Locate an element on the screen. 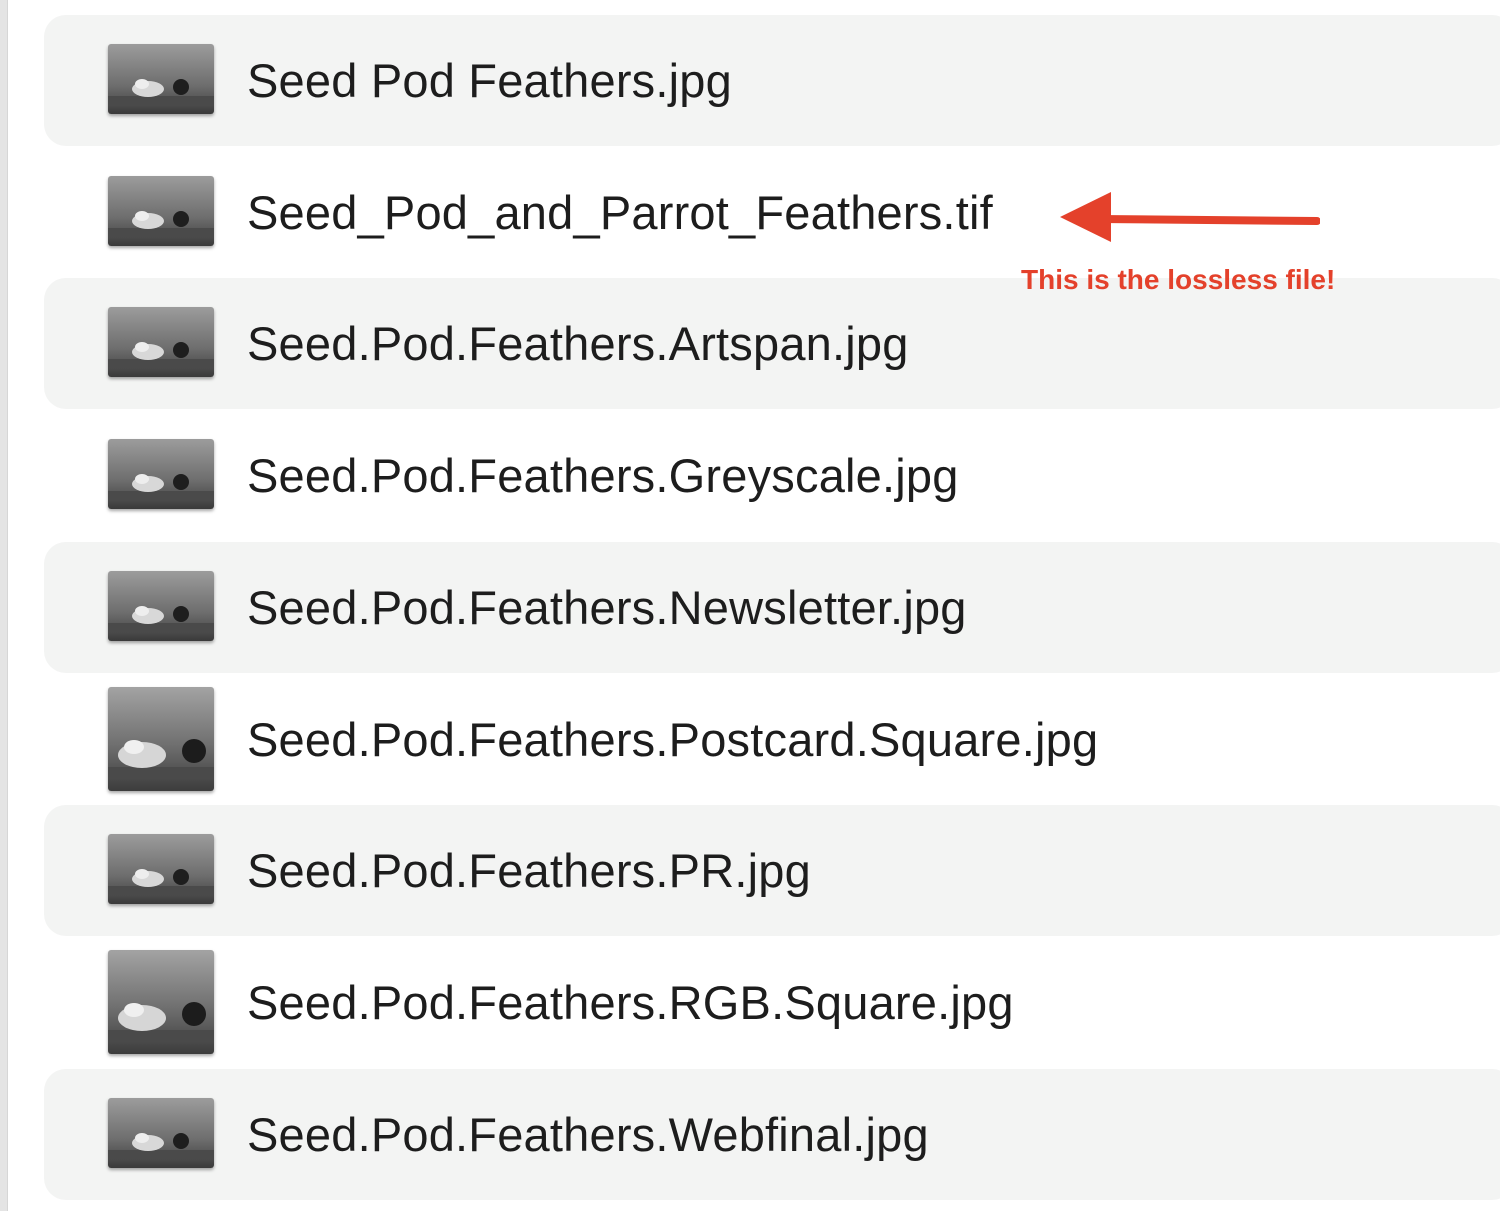 The height and width of the screenshot is (1211, 1500). file-row: Seed.Pod.Feathers.Newsletter.jpg is located at coordinates (772, 607).